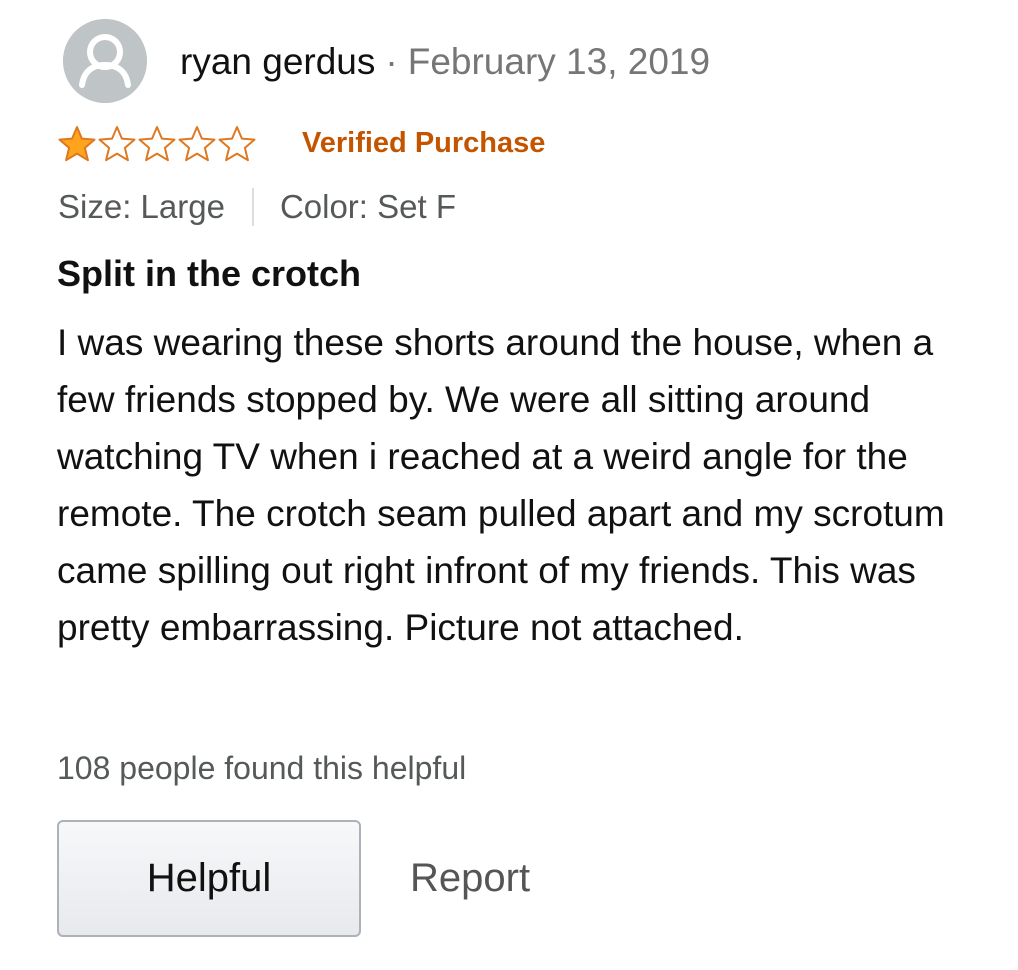 This screenshot has height=970, width=1018. Describe the element at coordinates (77, 144) in the screenshot. I see `star-filled-icon` at that location.